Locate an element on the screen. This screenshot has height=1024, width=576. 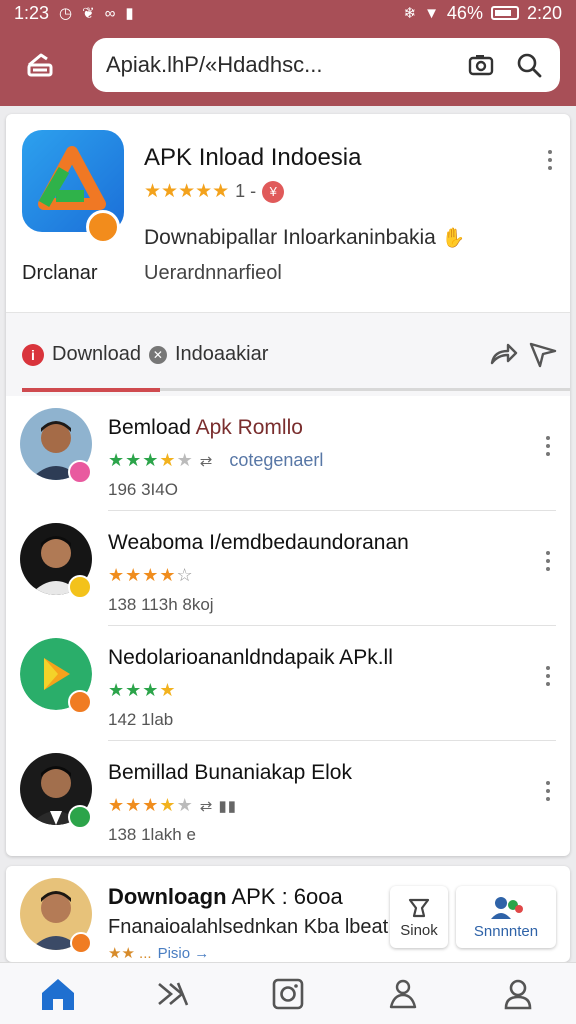
tab-active-indicator is located at coordinates (91, 390).